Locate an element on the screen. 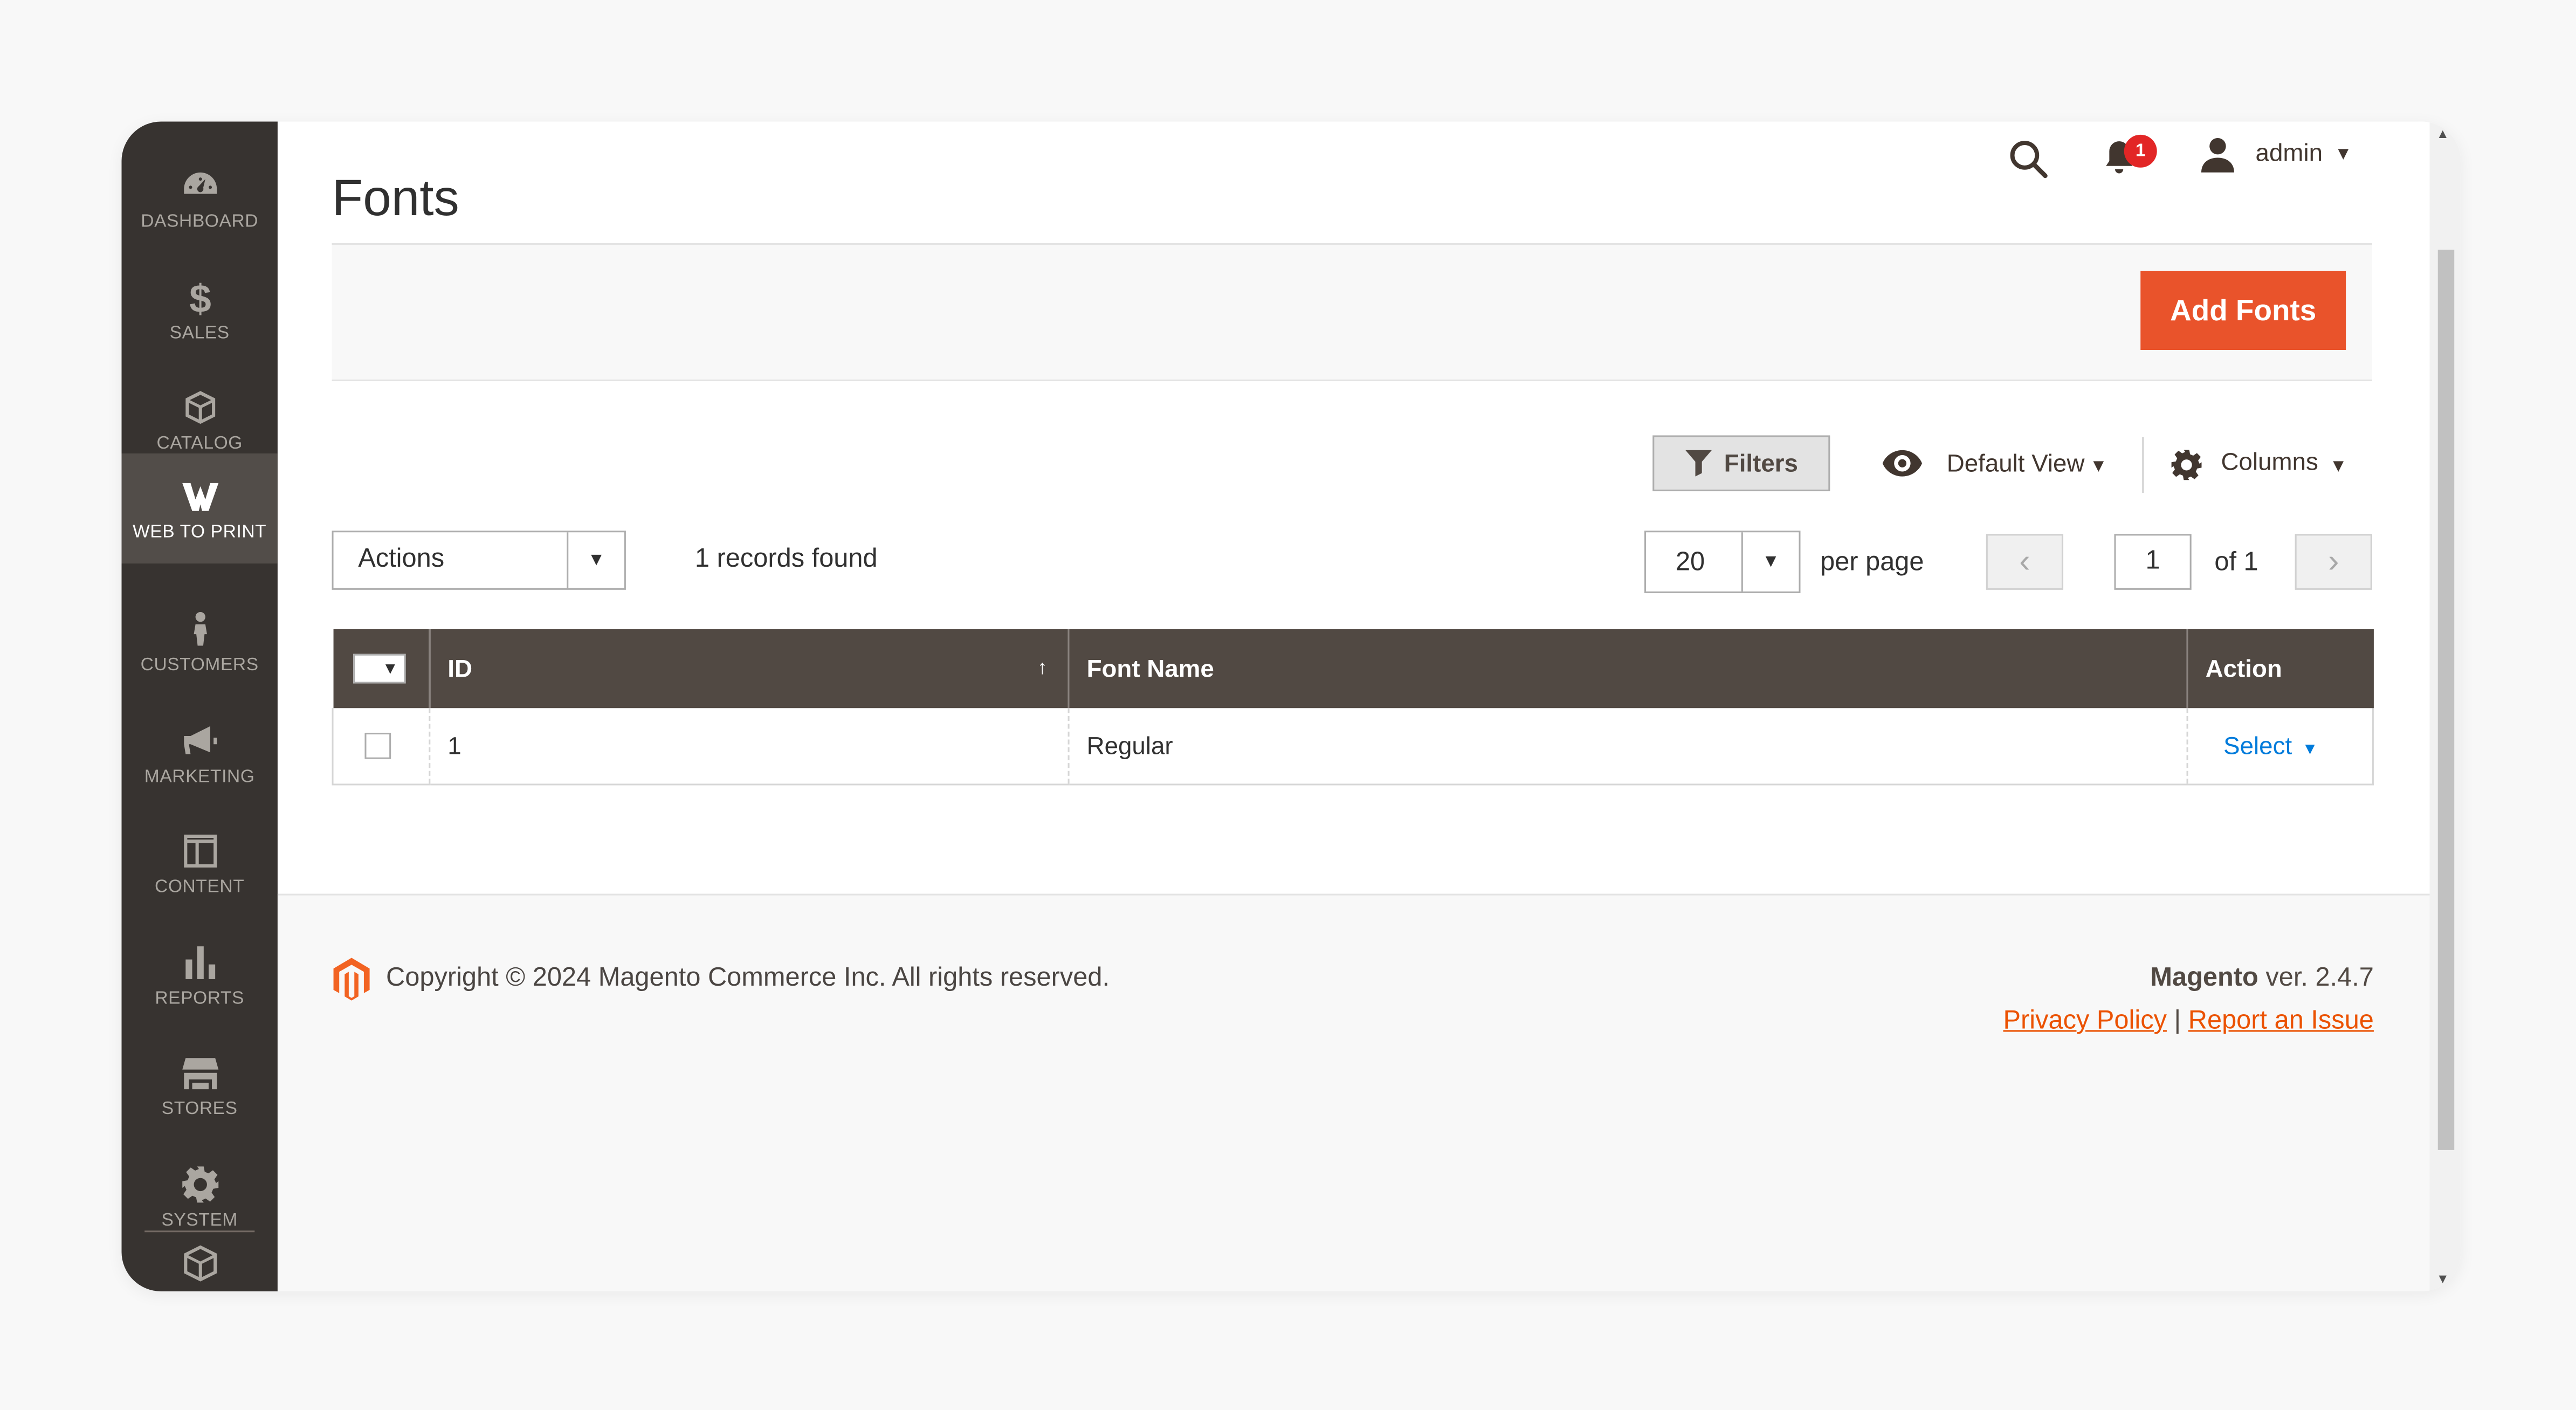  default-view-dropdown: Default View is located at coordinates (2016, 464).